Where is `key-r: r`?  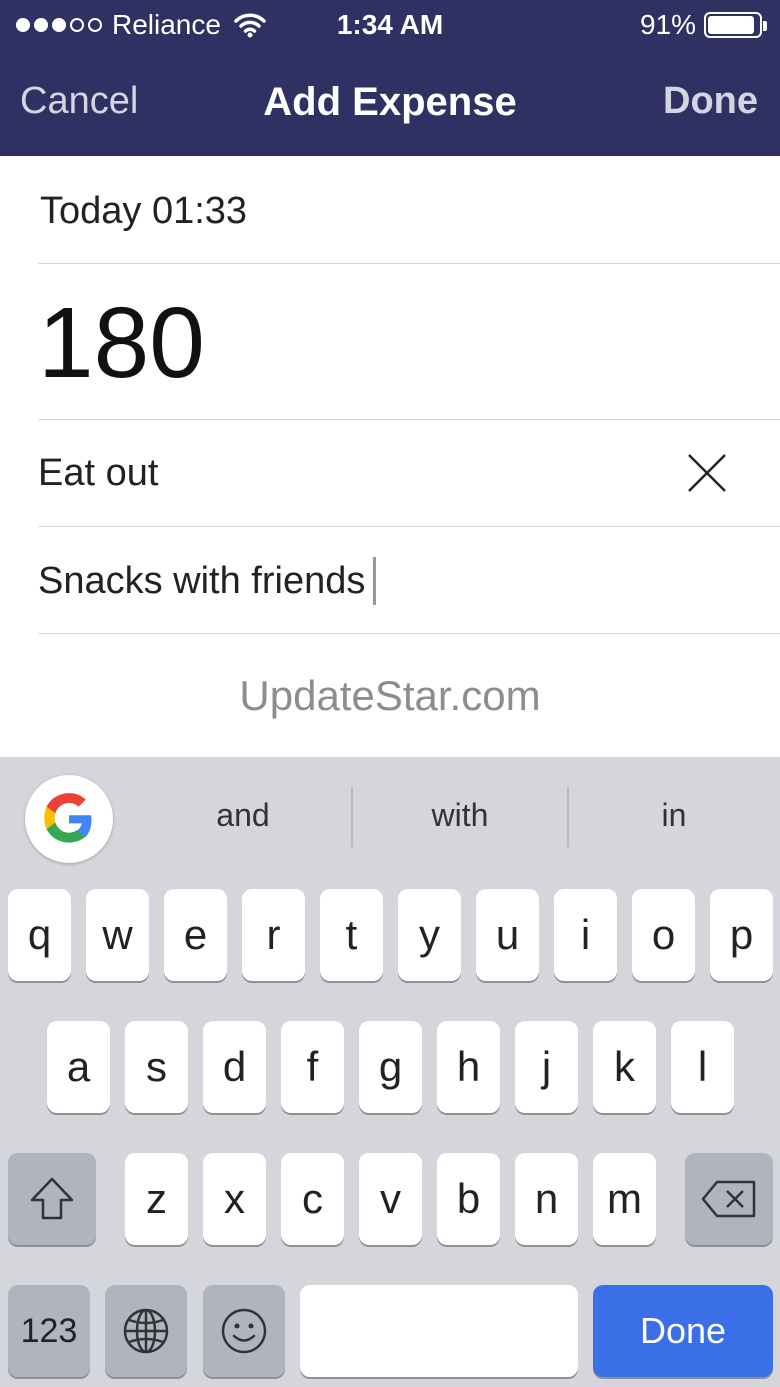 key-r: r is located at coordinates (273, 935).